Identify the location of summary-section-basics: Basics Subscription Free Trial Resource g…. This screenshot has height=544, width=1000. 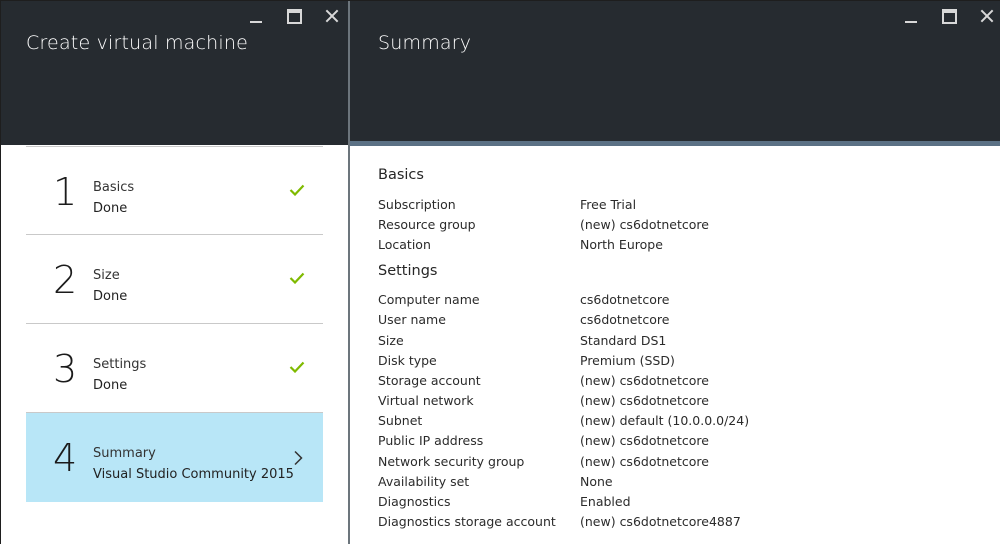
(678, 211).